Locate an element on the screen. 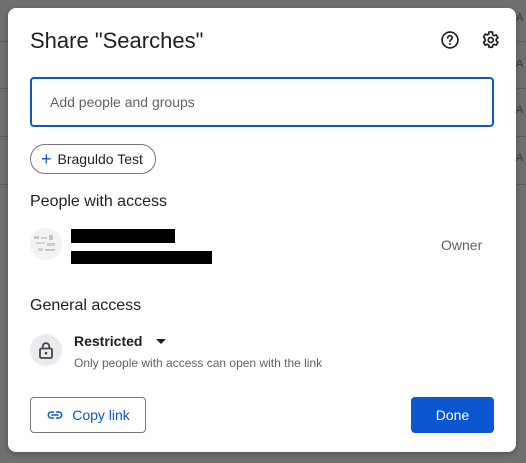 Image resolution: width=526 pixels, height=463 pixels. access-level-label: Restricted is located at coordinates (108, 341).